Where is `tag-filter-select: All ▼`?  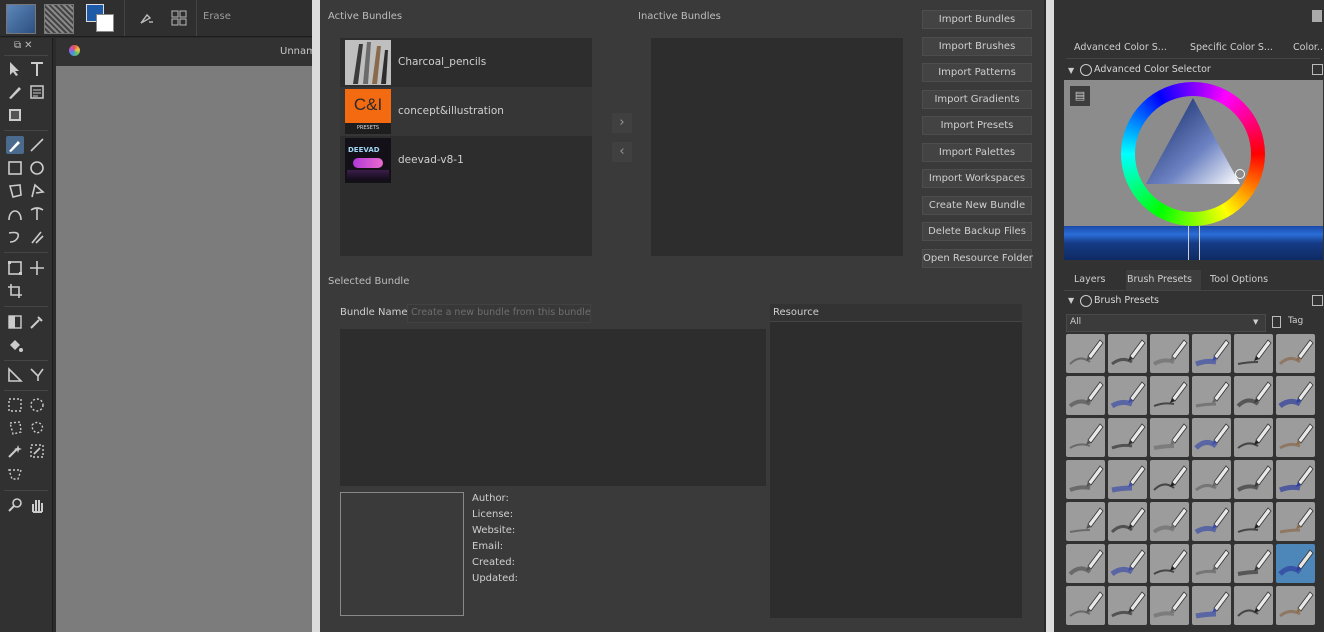 tag-filter-select: All ▼ is located at coordinates (1166, 323).